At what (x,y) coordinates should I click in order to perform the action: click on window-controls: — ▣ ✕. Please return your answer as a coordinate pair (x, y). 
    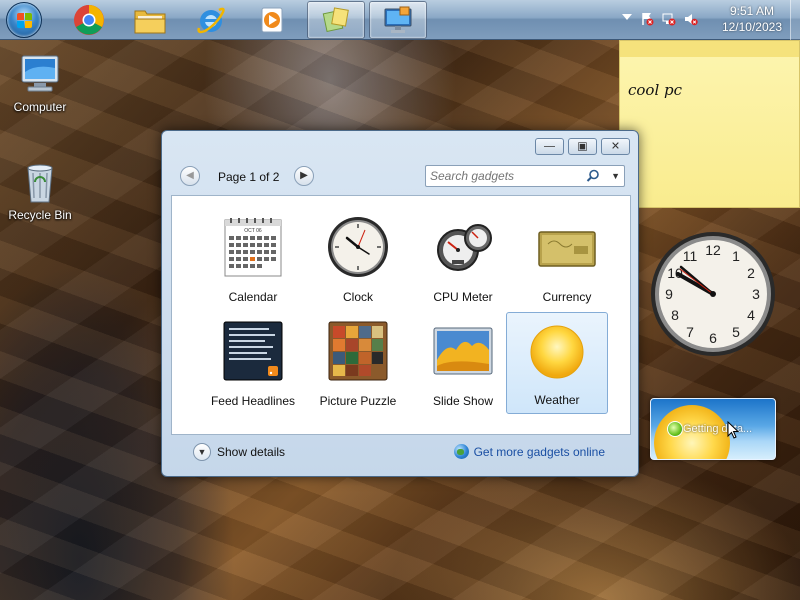
    Looking at the image, I should click on (582, 147).